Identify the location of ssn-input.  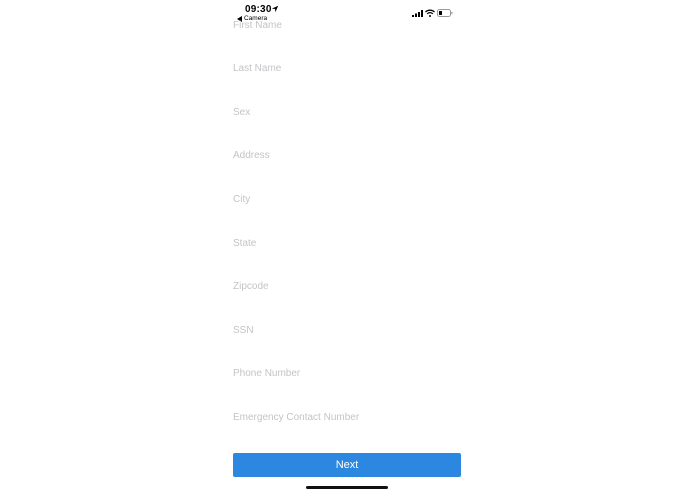
(347, 330).